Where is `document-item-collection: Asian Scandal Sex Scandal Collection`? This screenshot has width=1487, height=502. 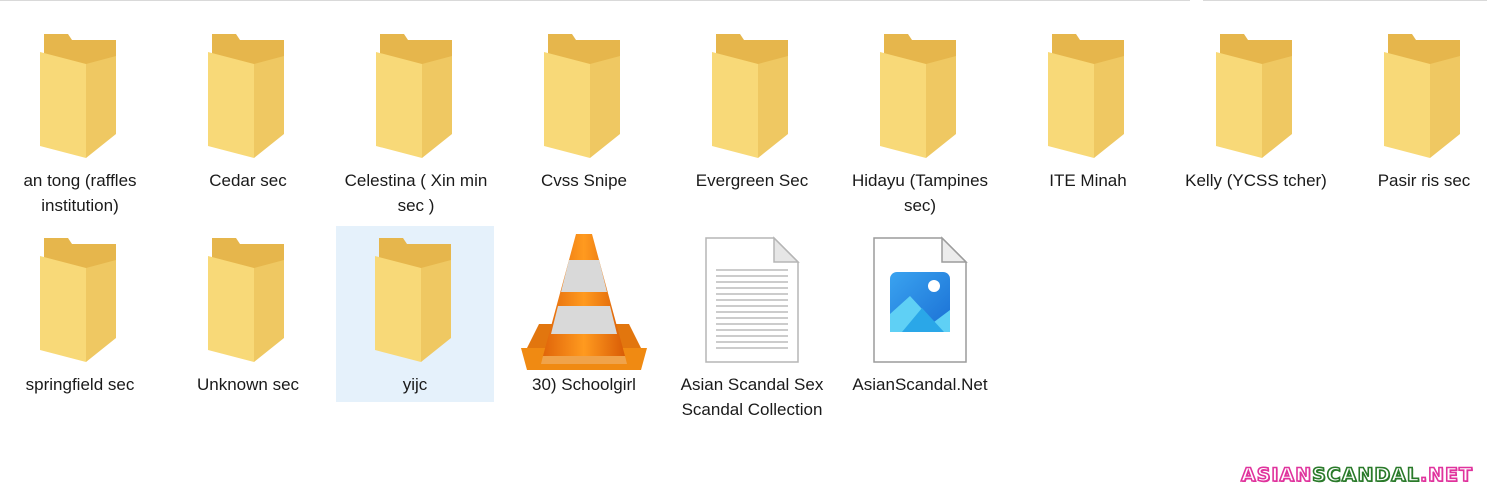
document-item-collection: Asian Scandal Sex Scandal Collection is located at coordinates (752, 322).